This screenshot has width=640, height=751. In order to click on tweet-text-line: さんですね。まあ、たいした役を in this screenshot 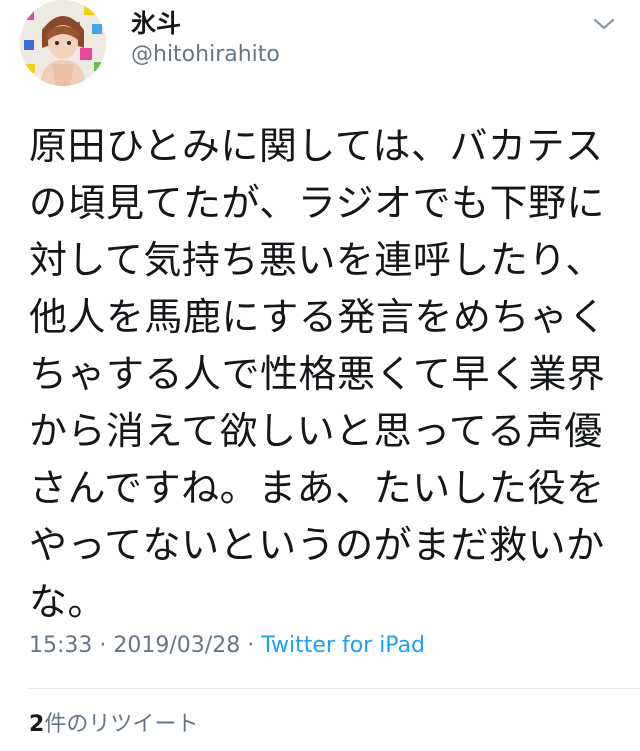, I will do `click(317, 488)`.